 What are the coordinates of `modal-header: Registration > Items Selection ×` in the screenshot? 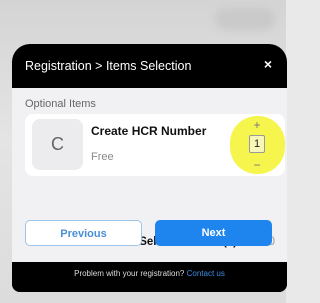 It's located at (149, 66).